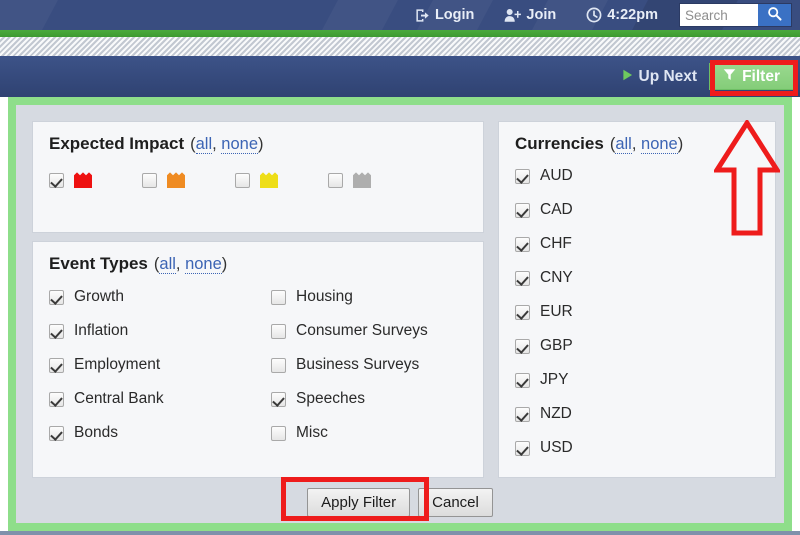 The height and width of the screenshot is (535, 800). I want to click on clock-time-display: 4:22pm, so click(622, 15).